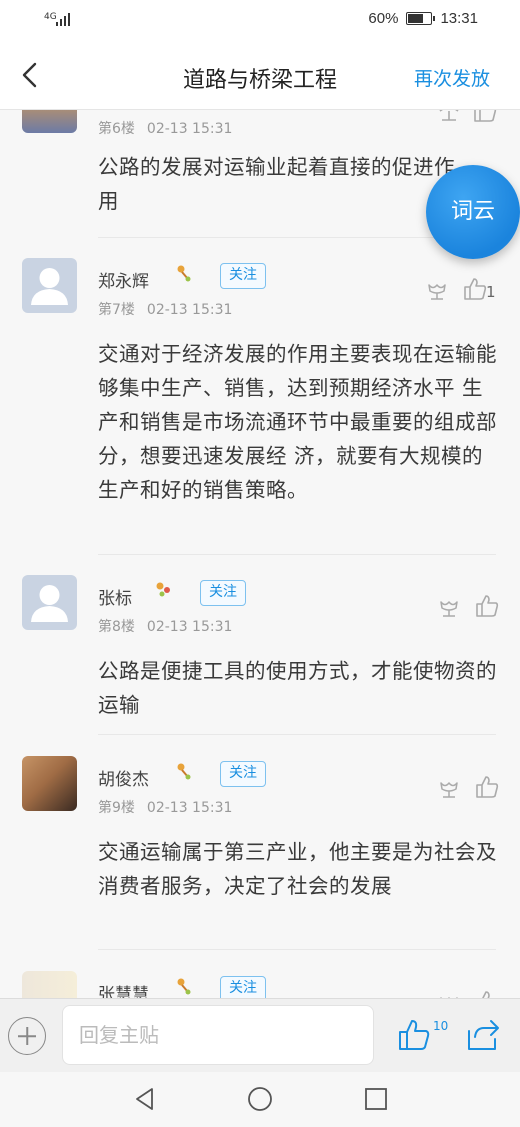 The height and width of the screenshot is (1127, 520). I want to click on signal-icon, so click(63, 19).